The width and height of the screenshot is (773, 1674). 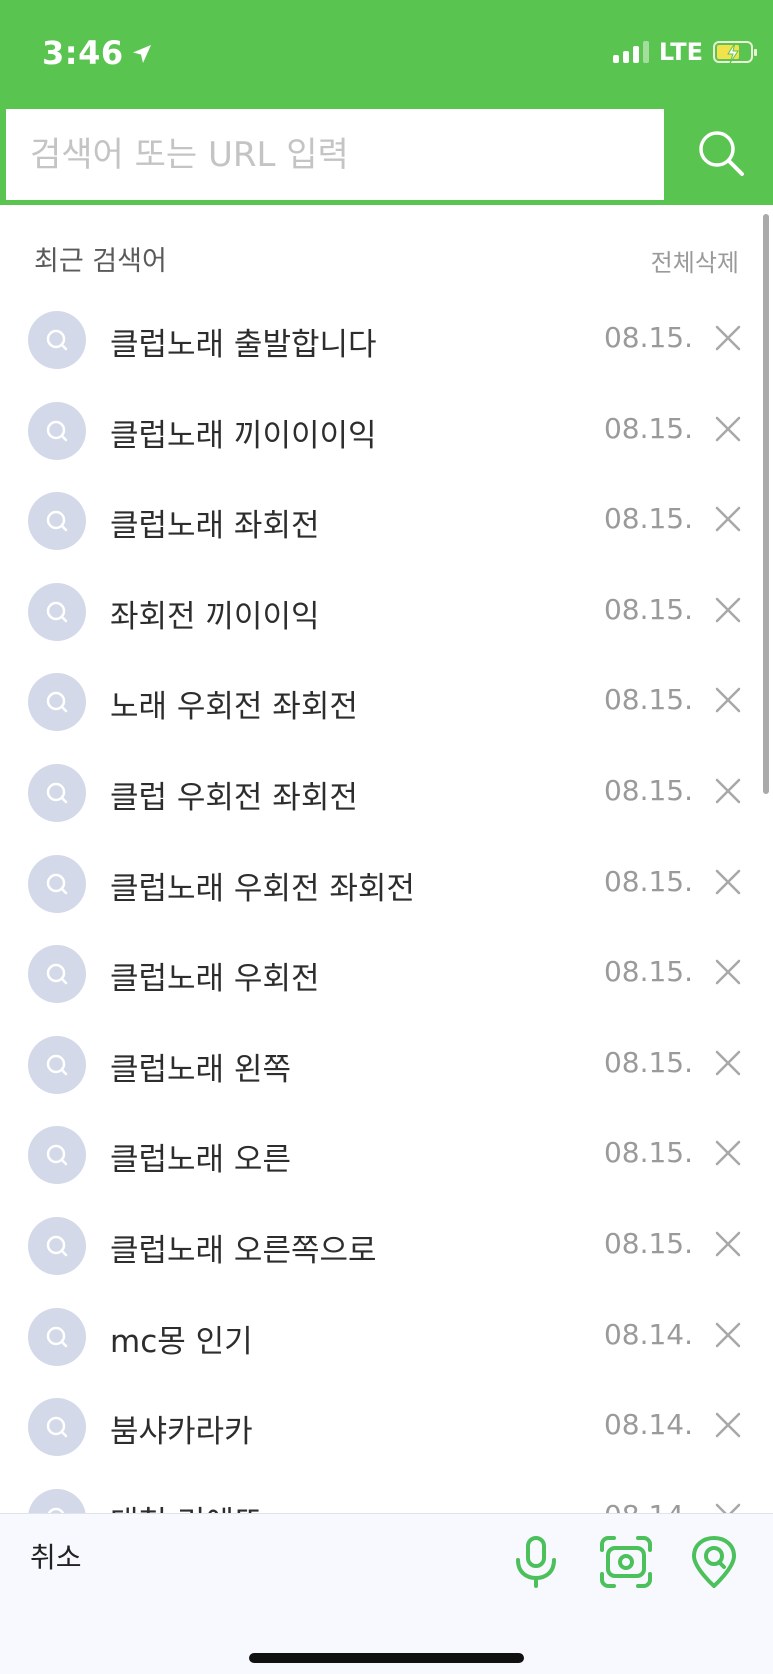 What do you see at coordinates (386, 1493) in the screenshot?
I see `recent-search-item: 대청 리에또 08.14.` at bounding box center [386, 1493].